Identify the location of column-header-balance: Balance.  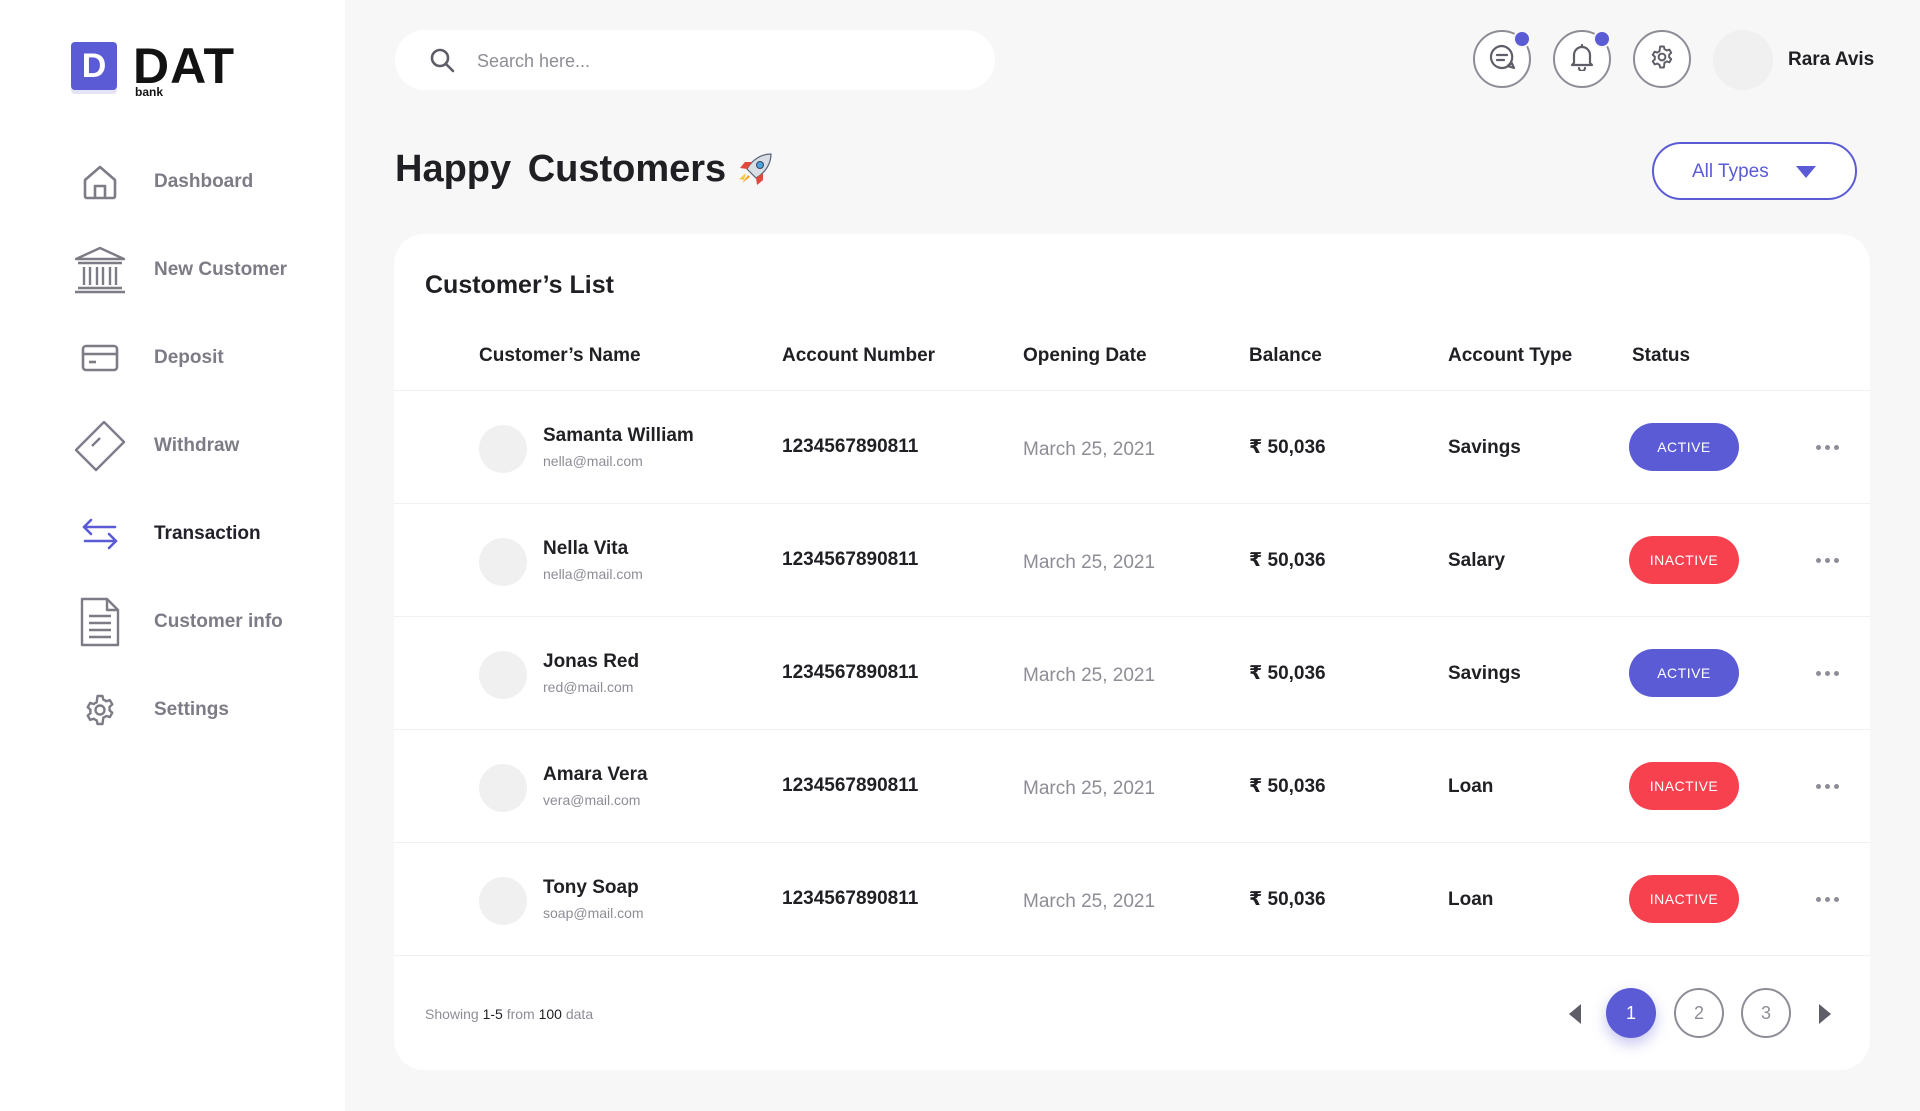
(1285, 355).